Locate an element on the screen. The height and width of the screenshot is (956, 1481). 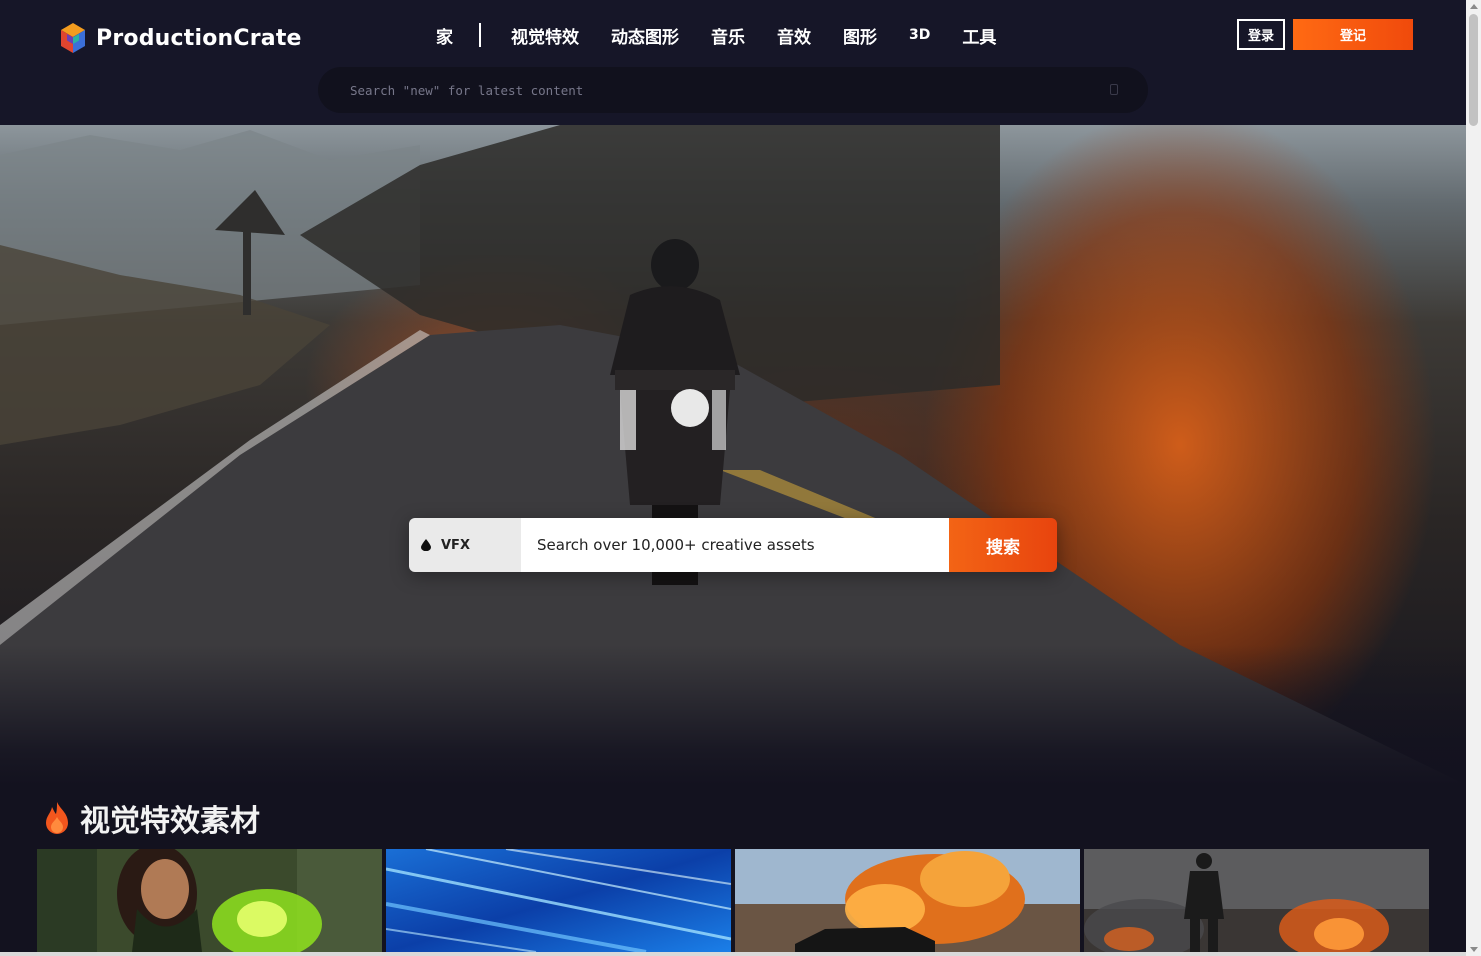
brand-logo: ProductionCrate is located at coordinates (181, 38).